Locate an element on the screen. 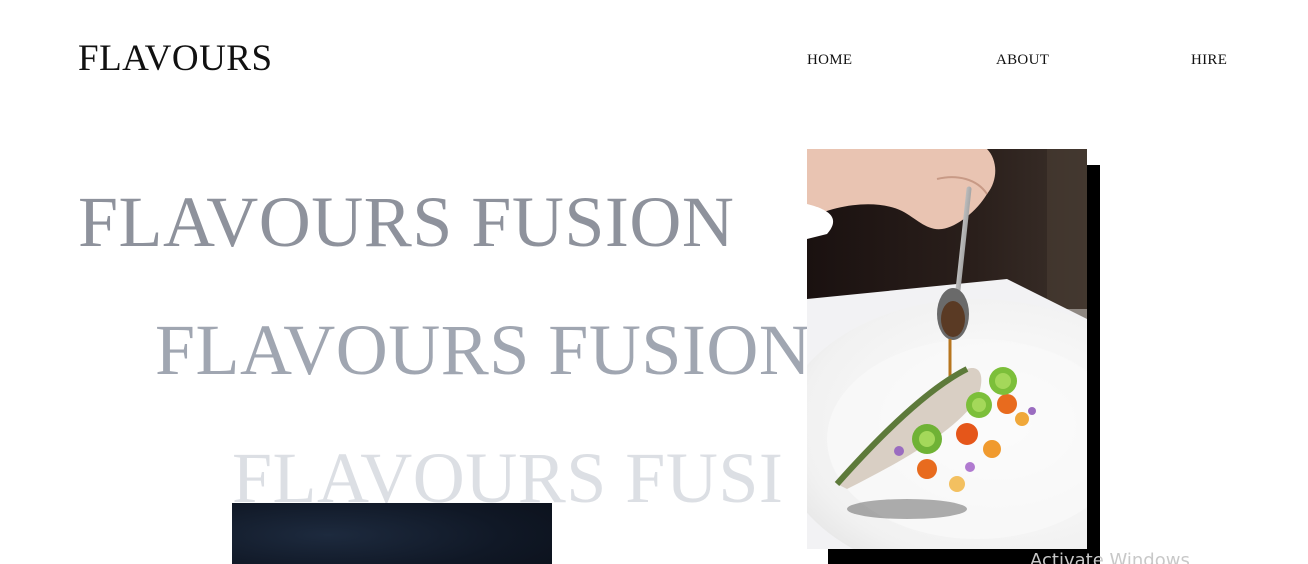  nav-about-link: ABOUT is located at coordinates (1022, 60).